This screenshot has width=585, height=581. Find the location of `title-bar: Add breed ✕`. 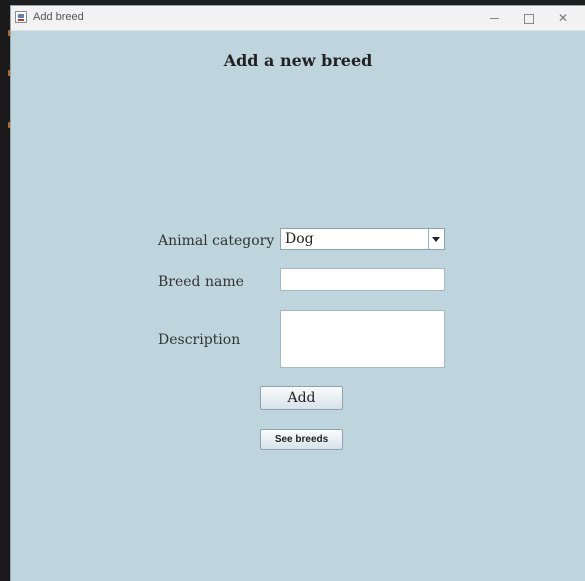

title-bar: Add breed ✕ is located at coordinates (298, 18).